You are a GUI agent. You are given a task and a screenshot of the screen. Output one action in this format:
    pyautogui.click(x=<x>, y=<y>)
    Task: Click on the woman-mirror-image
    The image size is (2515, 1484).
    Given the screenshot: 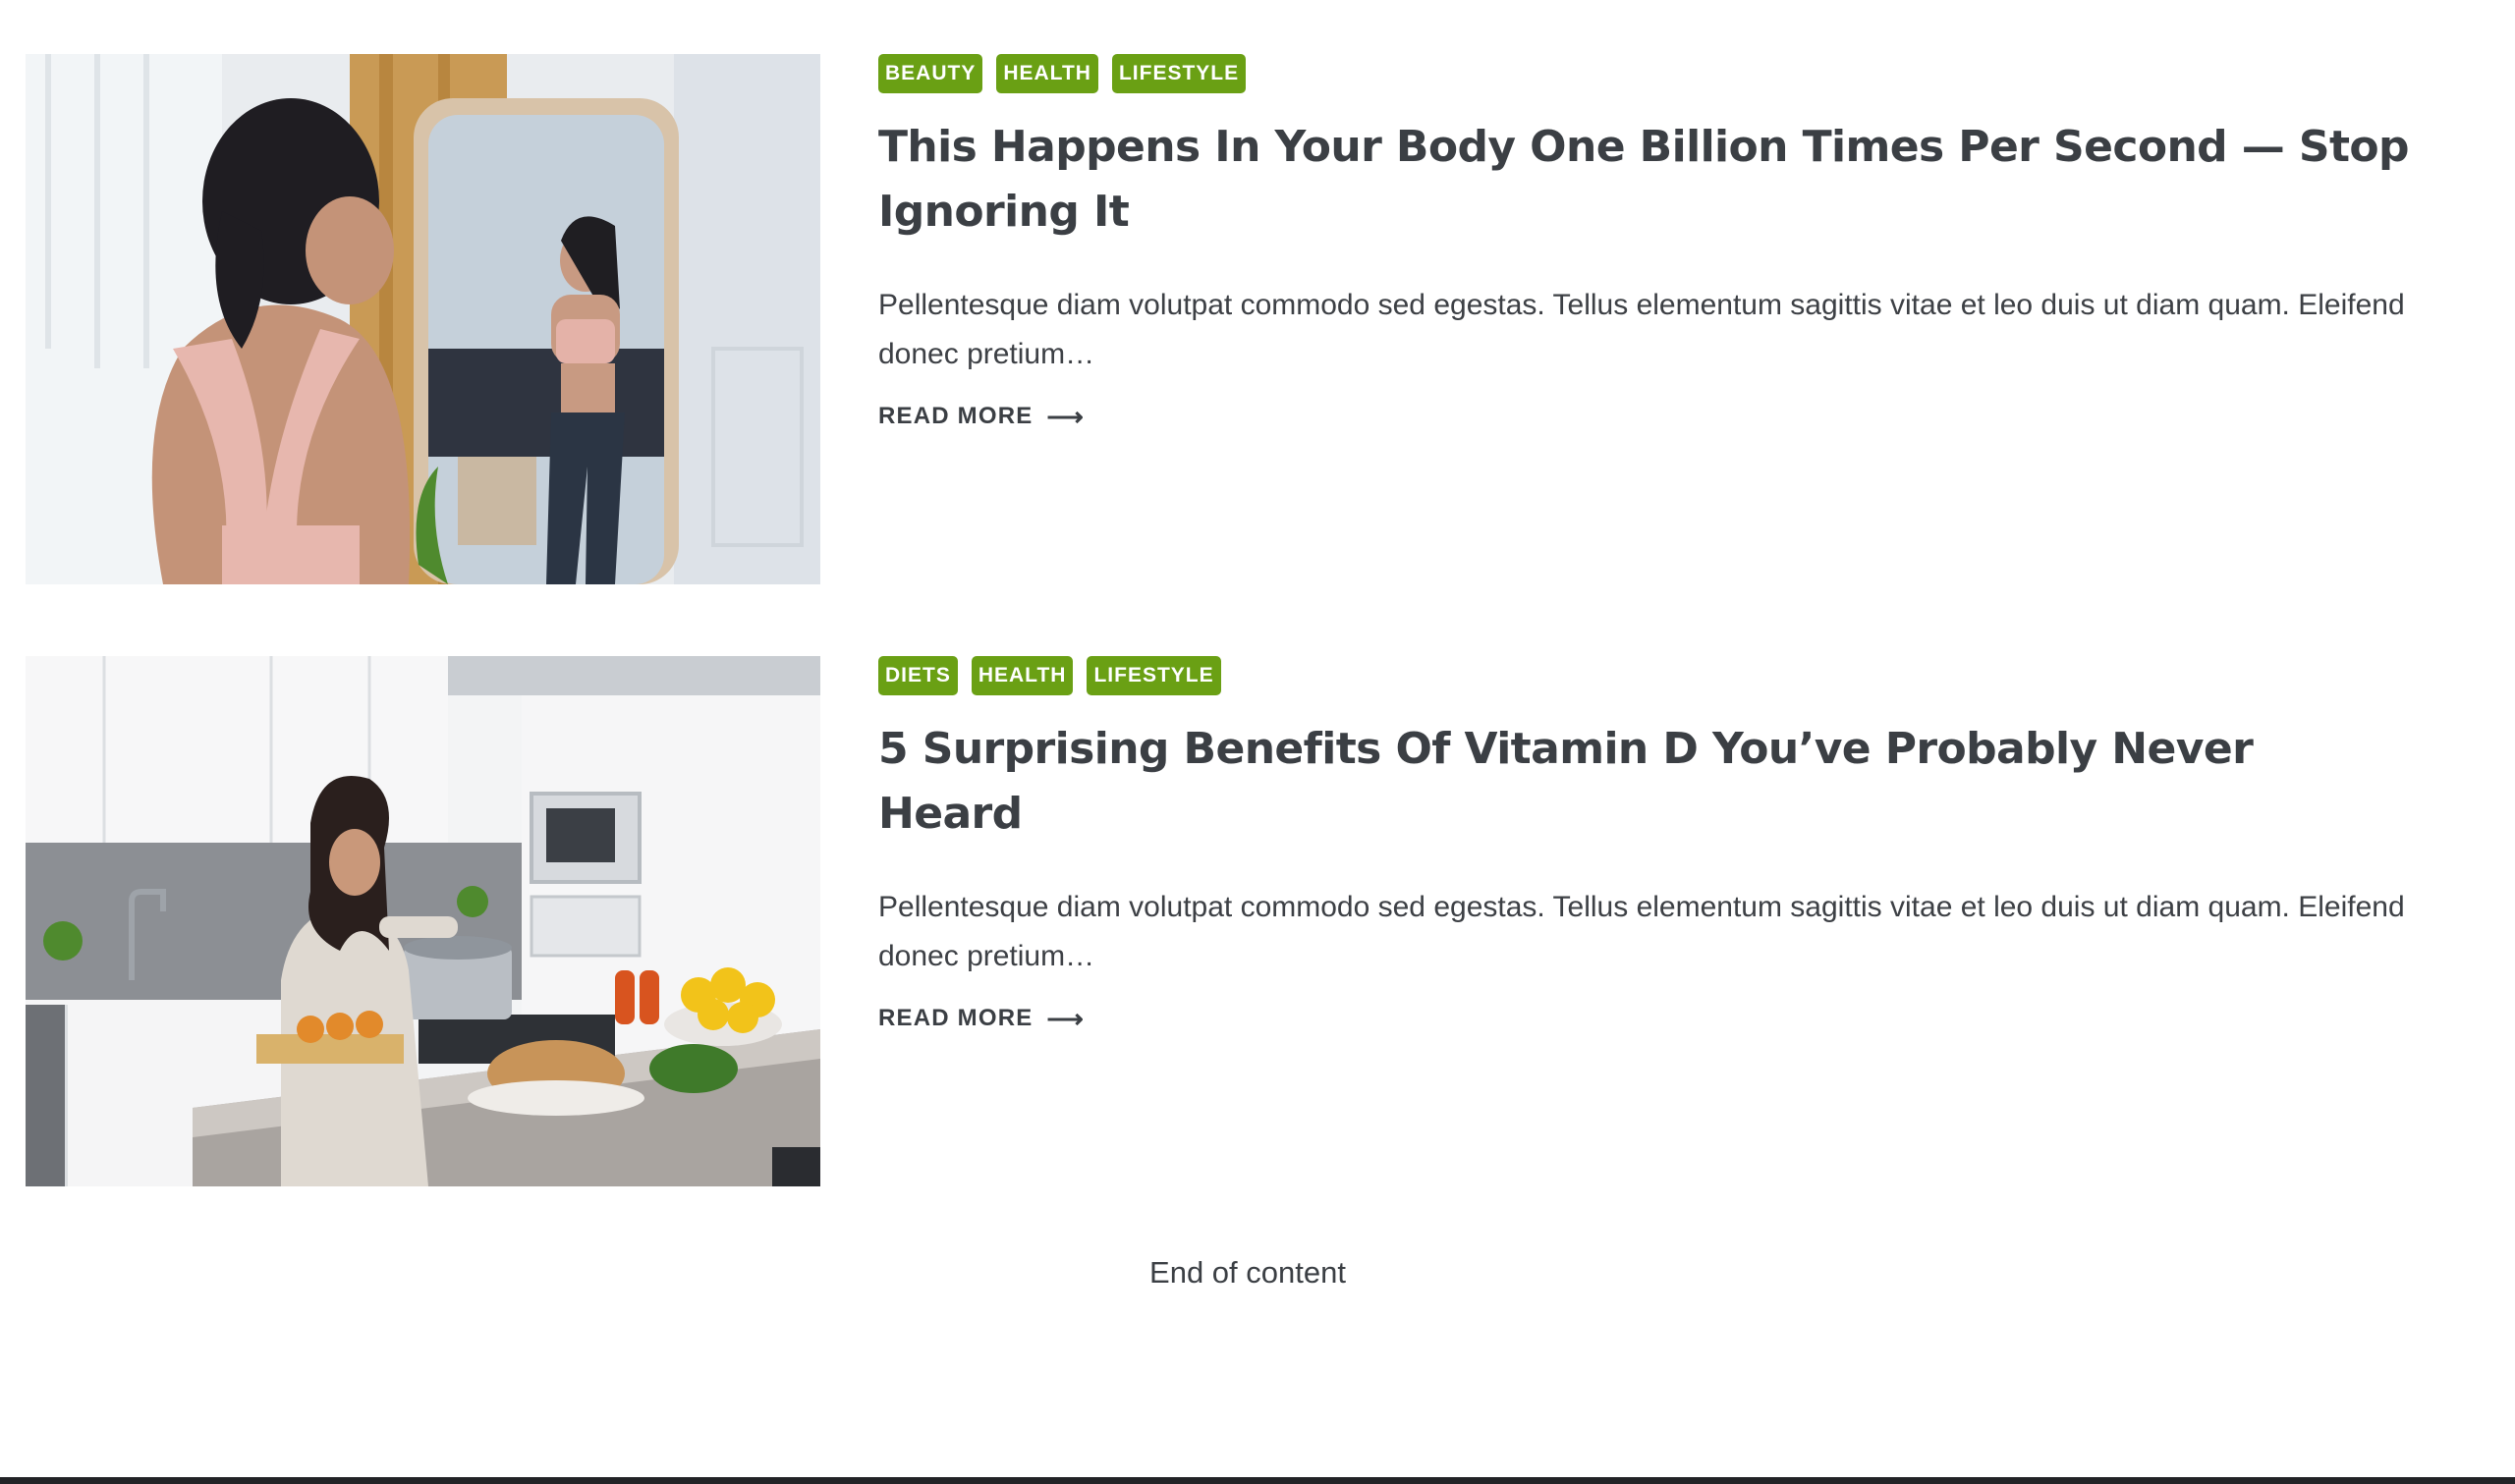 What is the action you would take?
    pyautogui.click(x=423, y=319)
    